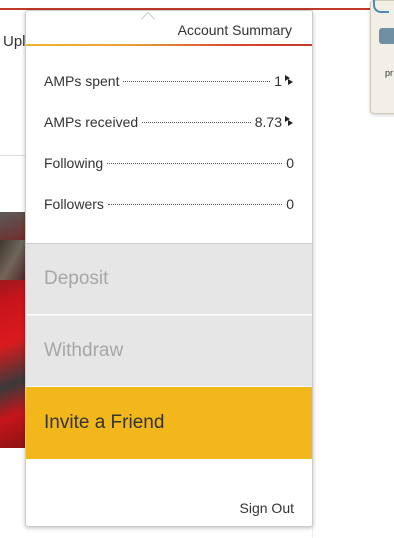  What do you see at coordinates (74, 163) in the screenshot?
I see `stat-label: Following` at bounding box center [74, 163].